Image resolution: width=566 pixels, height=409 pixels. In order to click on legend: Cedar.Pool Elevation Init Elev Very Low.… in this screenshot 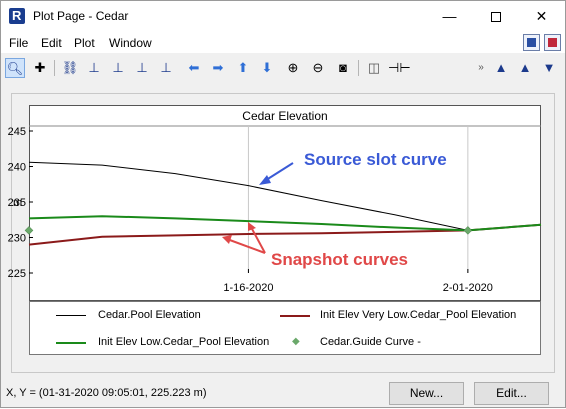, I will do `click(285, 328)`.